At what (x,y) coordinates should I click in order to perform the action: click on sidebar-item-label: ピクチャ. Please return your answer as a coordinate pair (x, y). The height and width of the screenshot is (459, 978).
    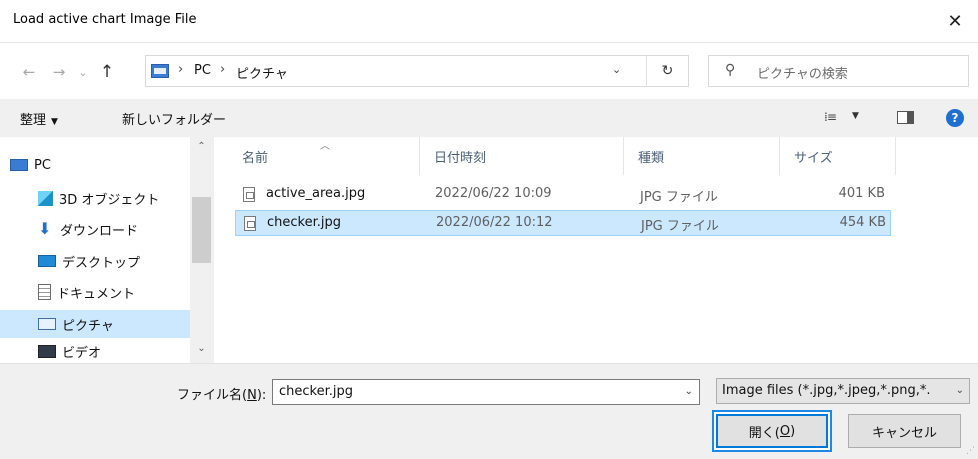
    Looking at the image, I should click on (88, 326).